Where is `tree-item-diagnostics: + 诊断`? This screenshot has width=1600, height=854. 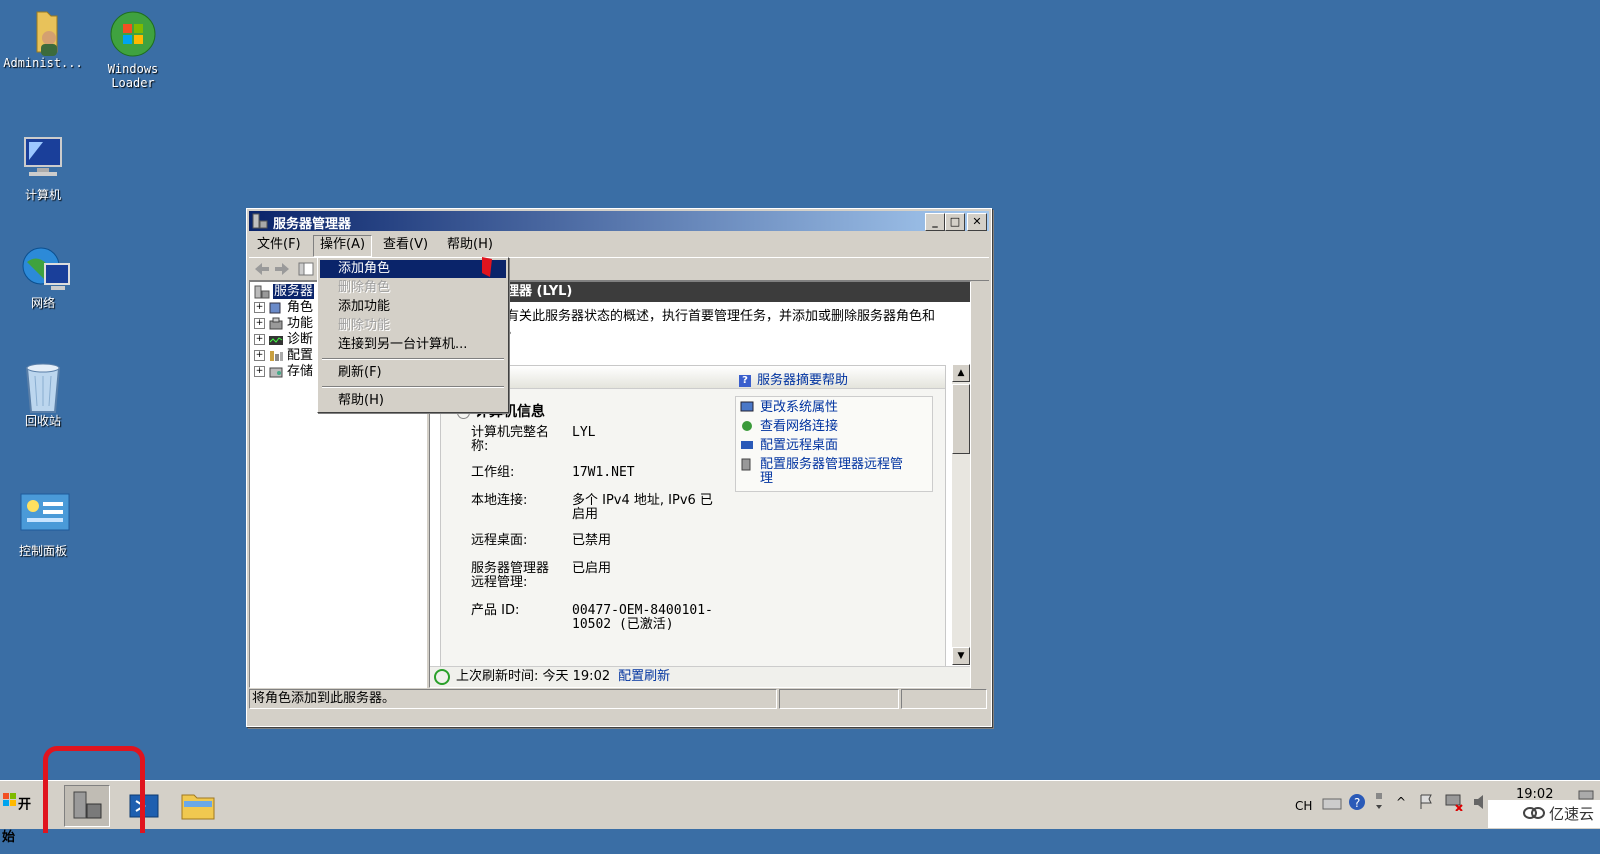
tree-item-diagnostics: + 诊断 is located at coordinates (283, 340).